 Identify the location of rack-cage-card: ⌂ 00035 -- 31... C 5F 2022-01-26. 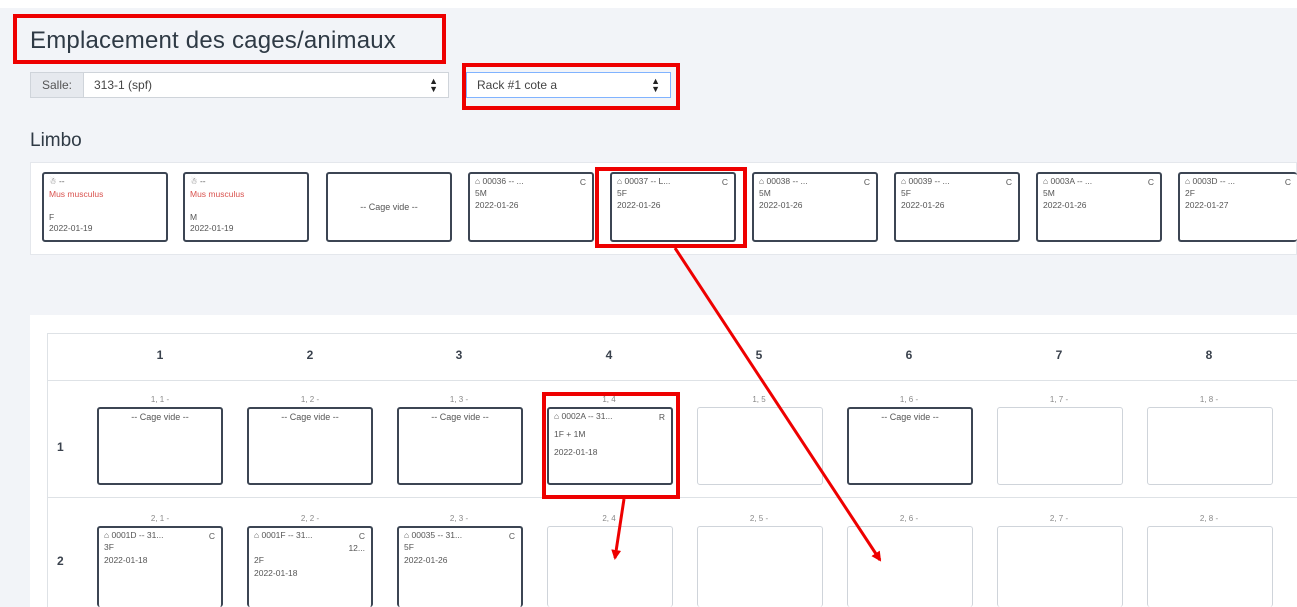
(460, 566).